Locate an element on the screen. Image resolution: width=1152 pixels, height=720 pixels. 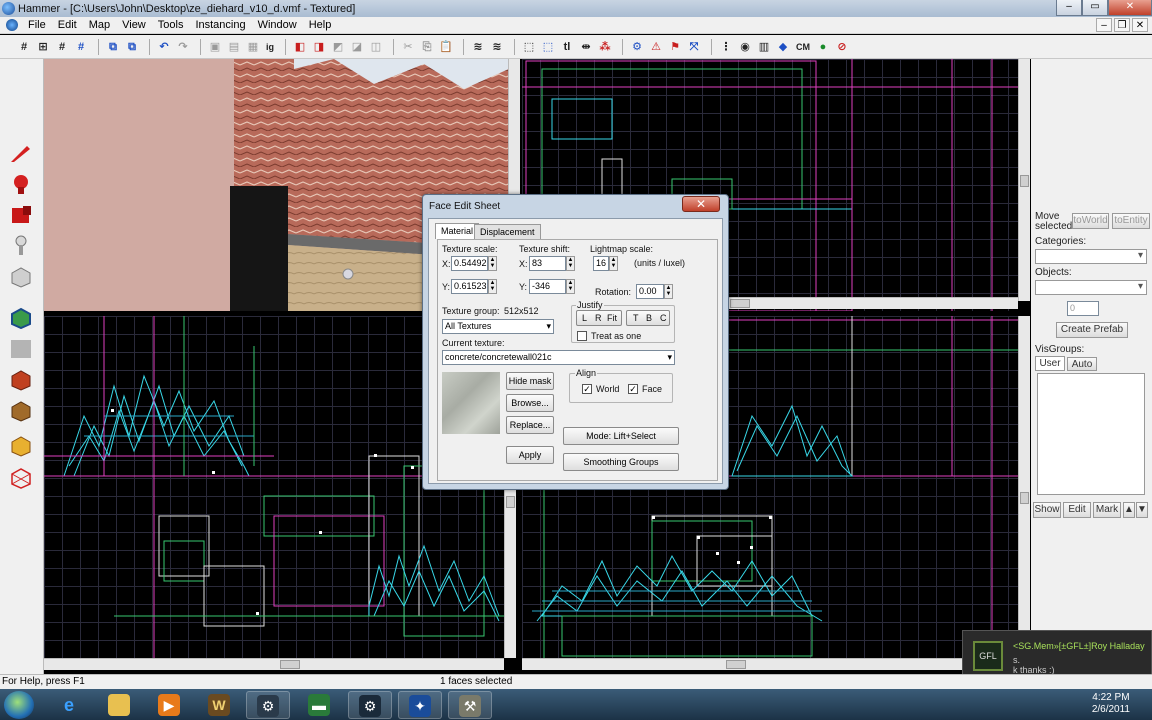
rotation-spinner: ▲ ▼ is located at coordinates (668, 291).